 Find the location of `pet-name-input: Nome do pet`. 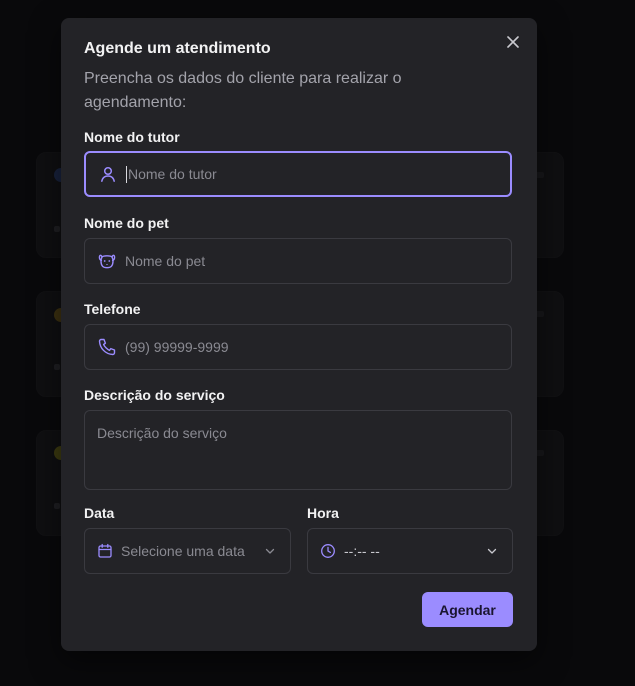

pet-name-input: Nome do pet is located at coordinates (298, 261).